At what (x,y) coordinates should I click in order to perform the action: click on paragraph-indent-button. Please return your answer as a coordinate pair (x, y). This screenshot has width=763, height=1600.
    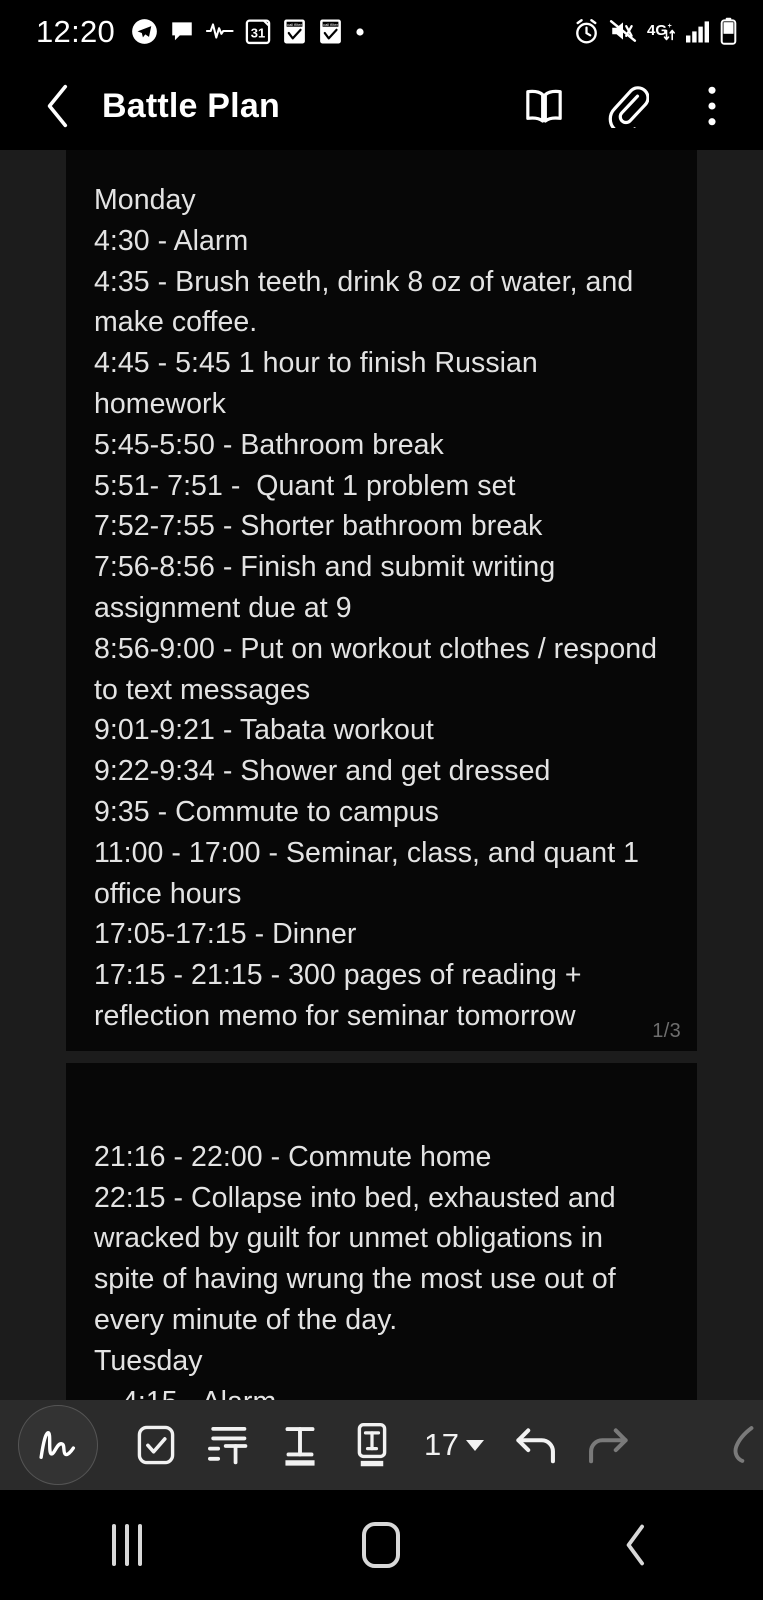
    Looking at the image, I should click on (228, 1445).